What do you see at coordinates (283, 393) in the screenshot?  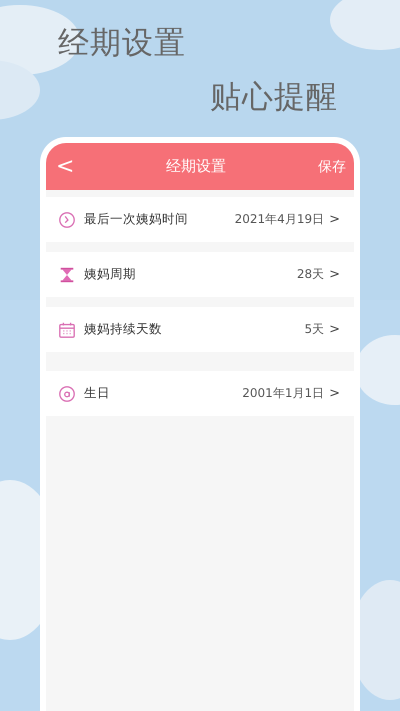 I see `setting-value: 2001年1月1日` at bounding box center [283, 393].